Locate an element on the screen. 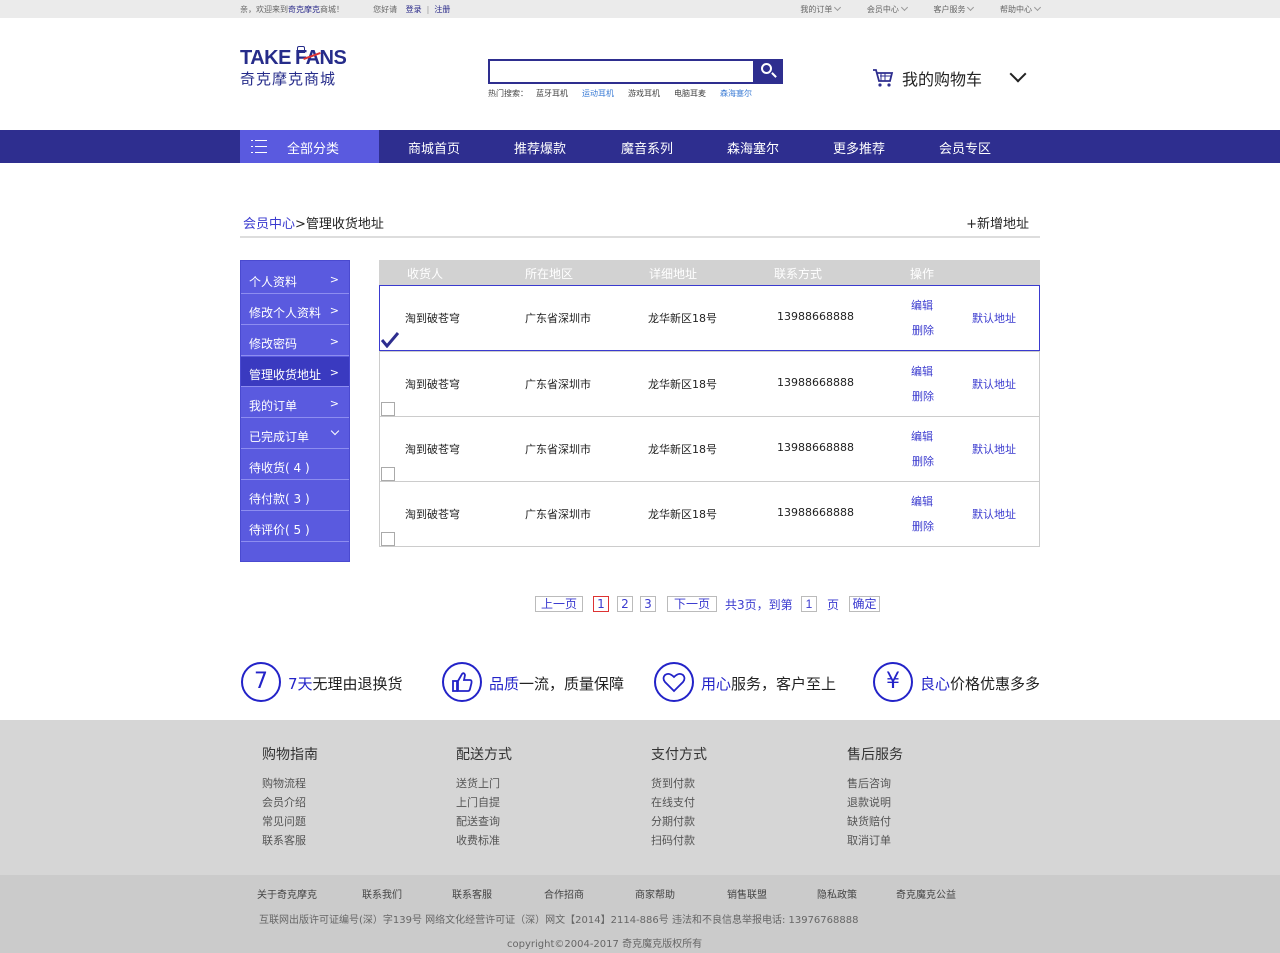 Image resolution: width=1280 pixels, height=953 pixels. footer-bottom-link: 商家帮助 is located at coordinates (655, 893).